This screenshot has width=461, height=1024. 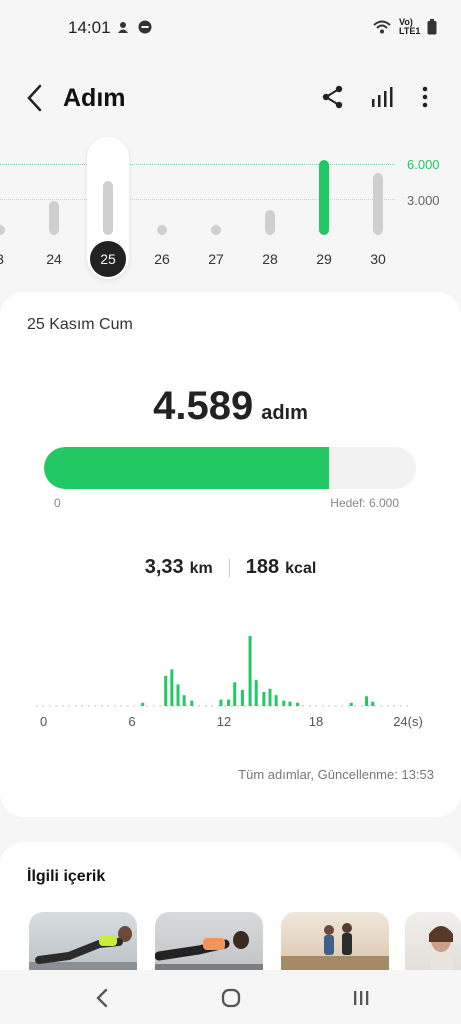 What do you see at coordinates (229, 682) in the screenshot?
I see `hourly-steps-chart: 0 6 12 18 24(s)` at bounding box center [229, 682].